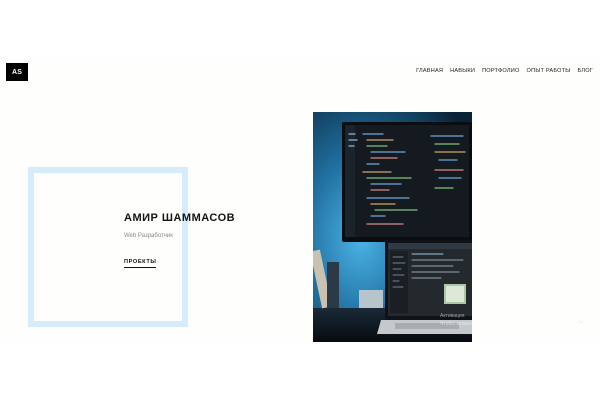 This screenshot has height=400, width=600. What do you see at coordinates (452, 316) in the screenshot?
I see `activation-overlay-title: Активация` at bounding box center [452, 316].